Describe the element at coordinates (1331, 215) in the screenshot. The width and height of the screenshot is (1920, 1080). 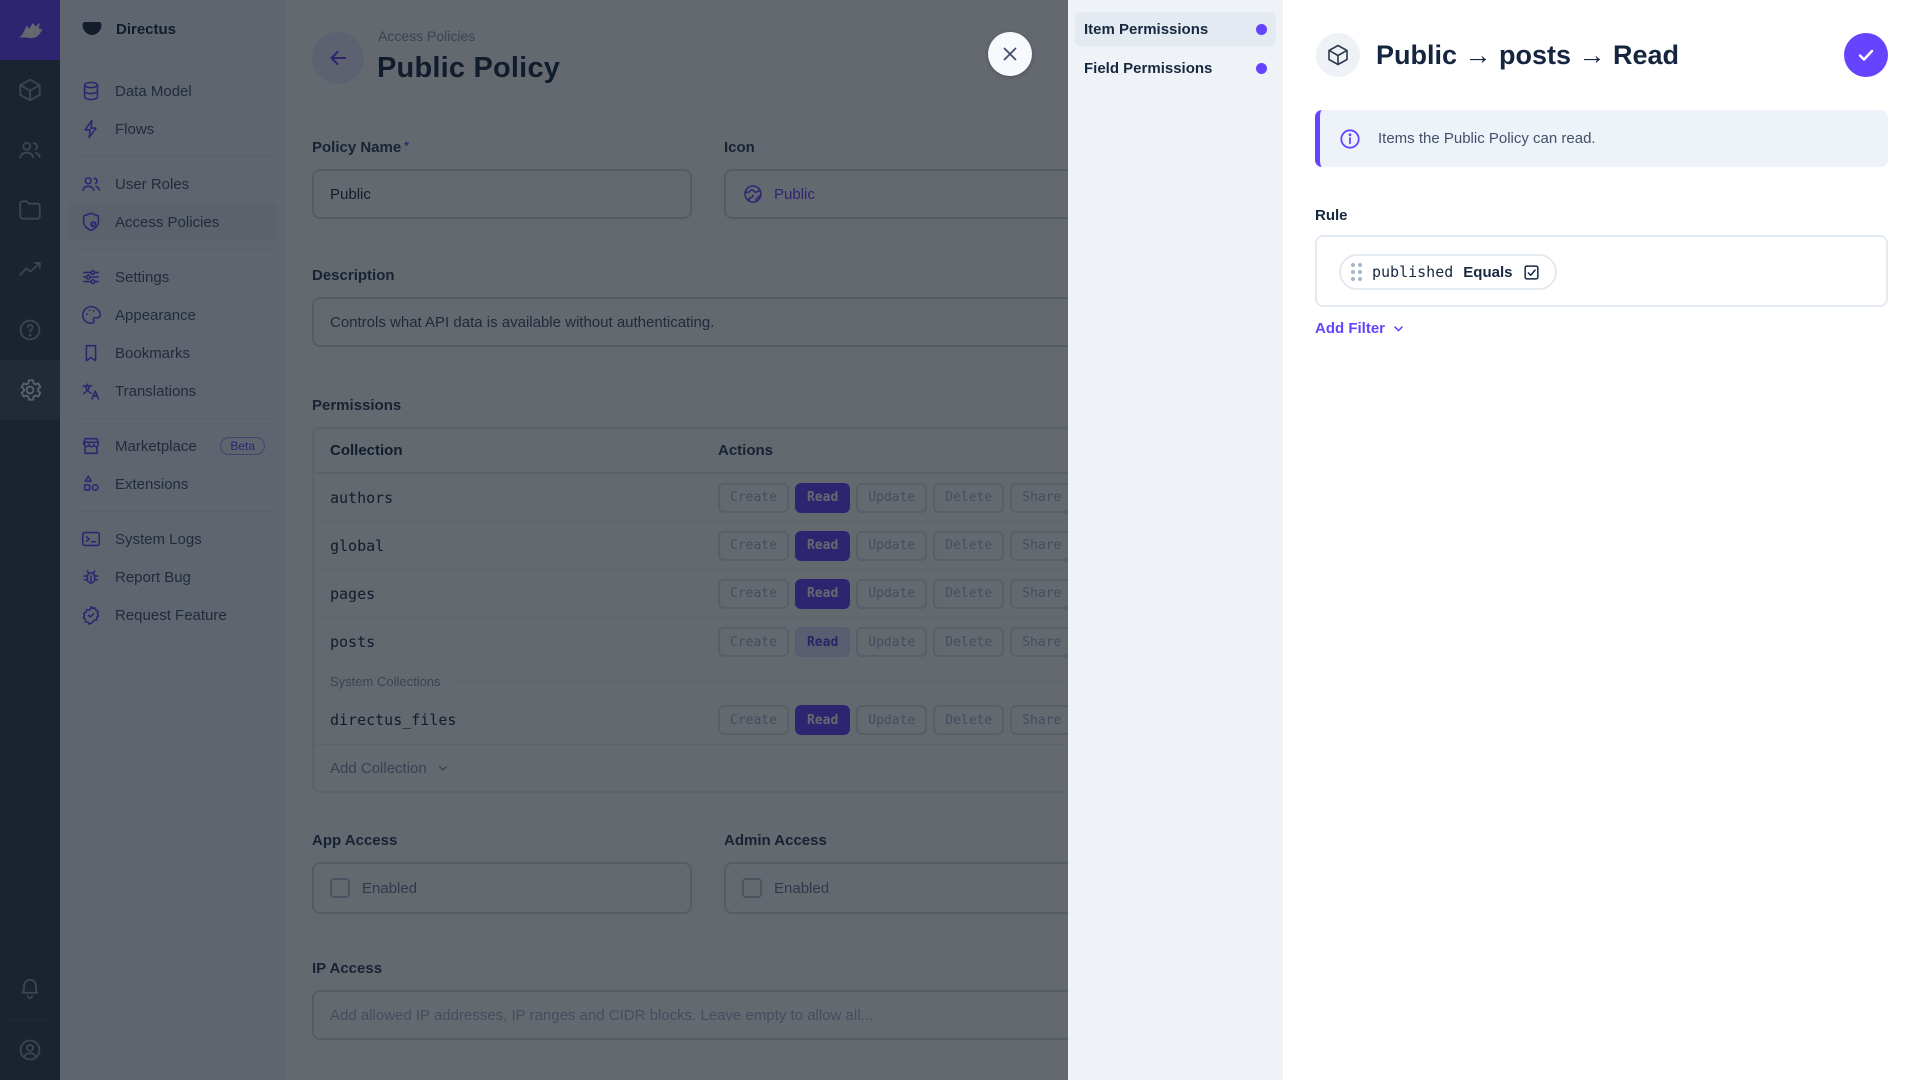
I see `rule-label: Rule` at that location.